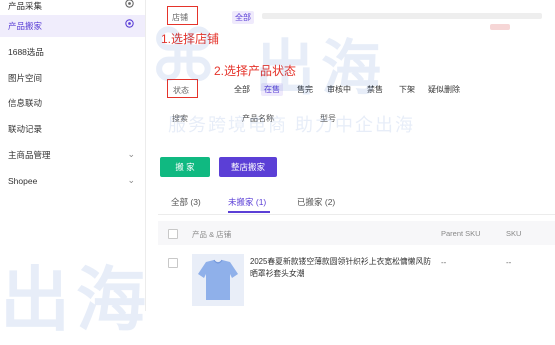 Image resolution: width=555 pixels, height=345 pixels. What do you see at coordinates (249, 212) in the screenshot?
I see `tab-active-indicator` at bounding box center [249, 212].